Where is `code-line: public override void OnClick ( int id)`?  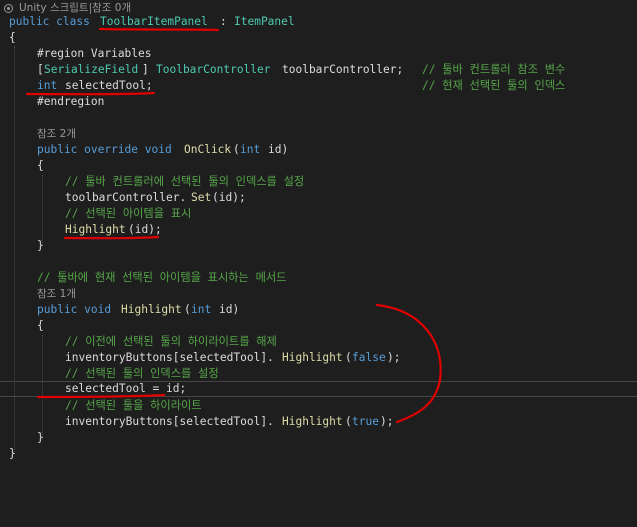 code-line: public override void OnClick ( int id) is located at coordinates (318, 150).